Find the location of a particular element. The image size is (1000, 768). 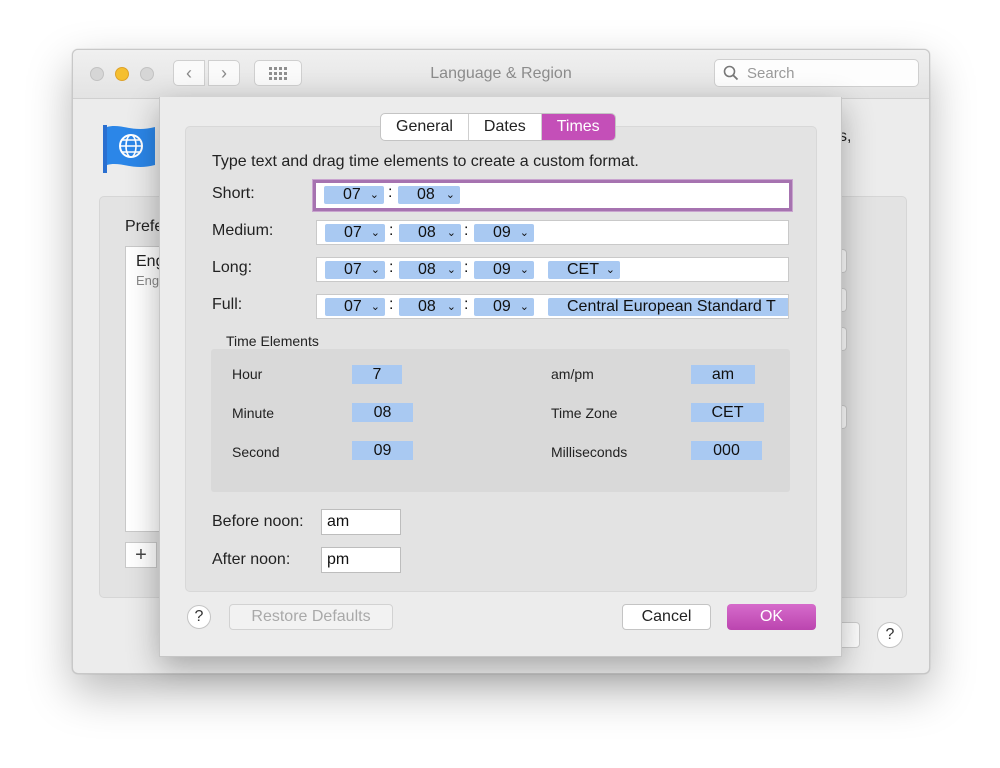

title-bar: ‹ › Language & Region is located at coordinates (501, 74).